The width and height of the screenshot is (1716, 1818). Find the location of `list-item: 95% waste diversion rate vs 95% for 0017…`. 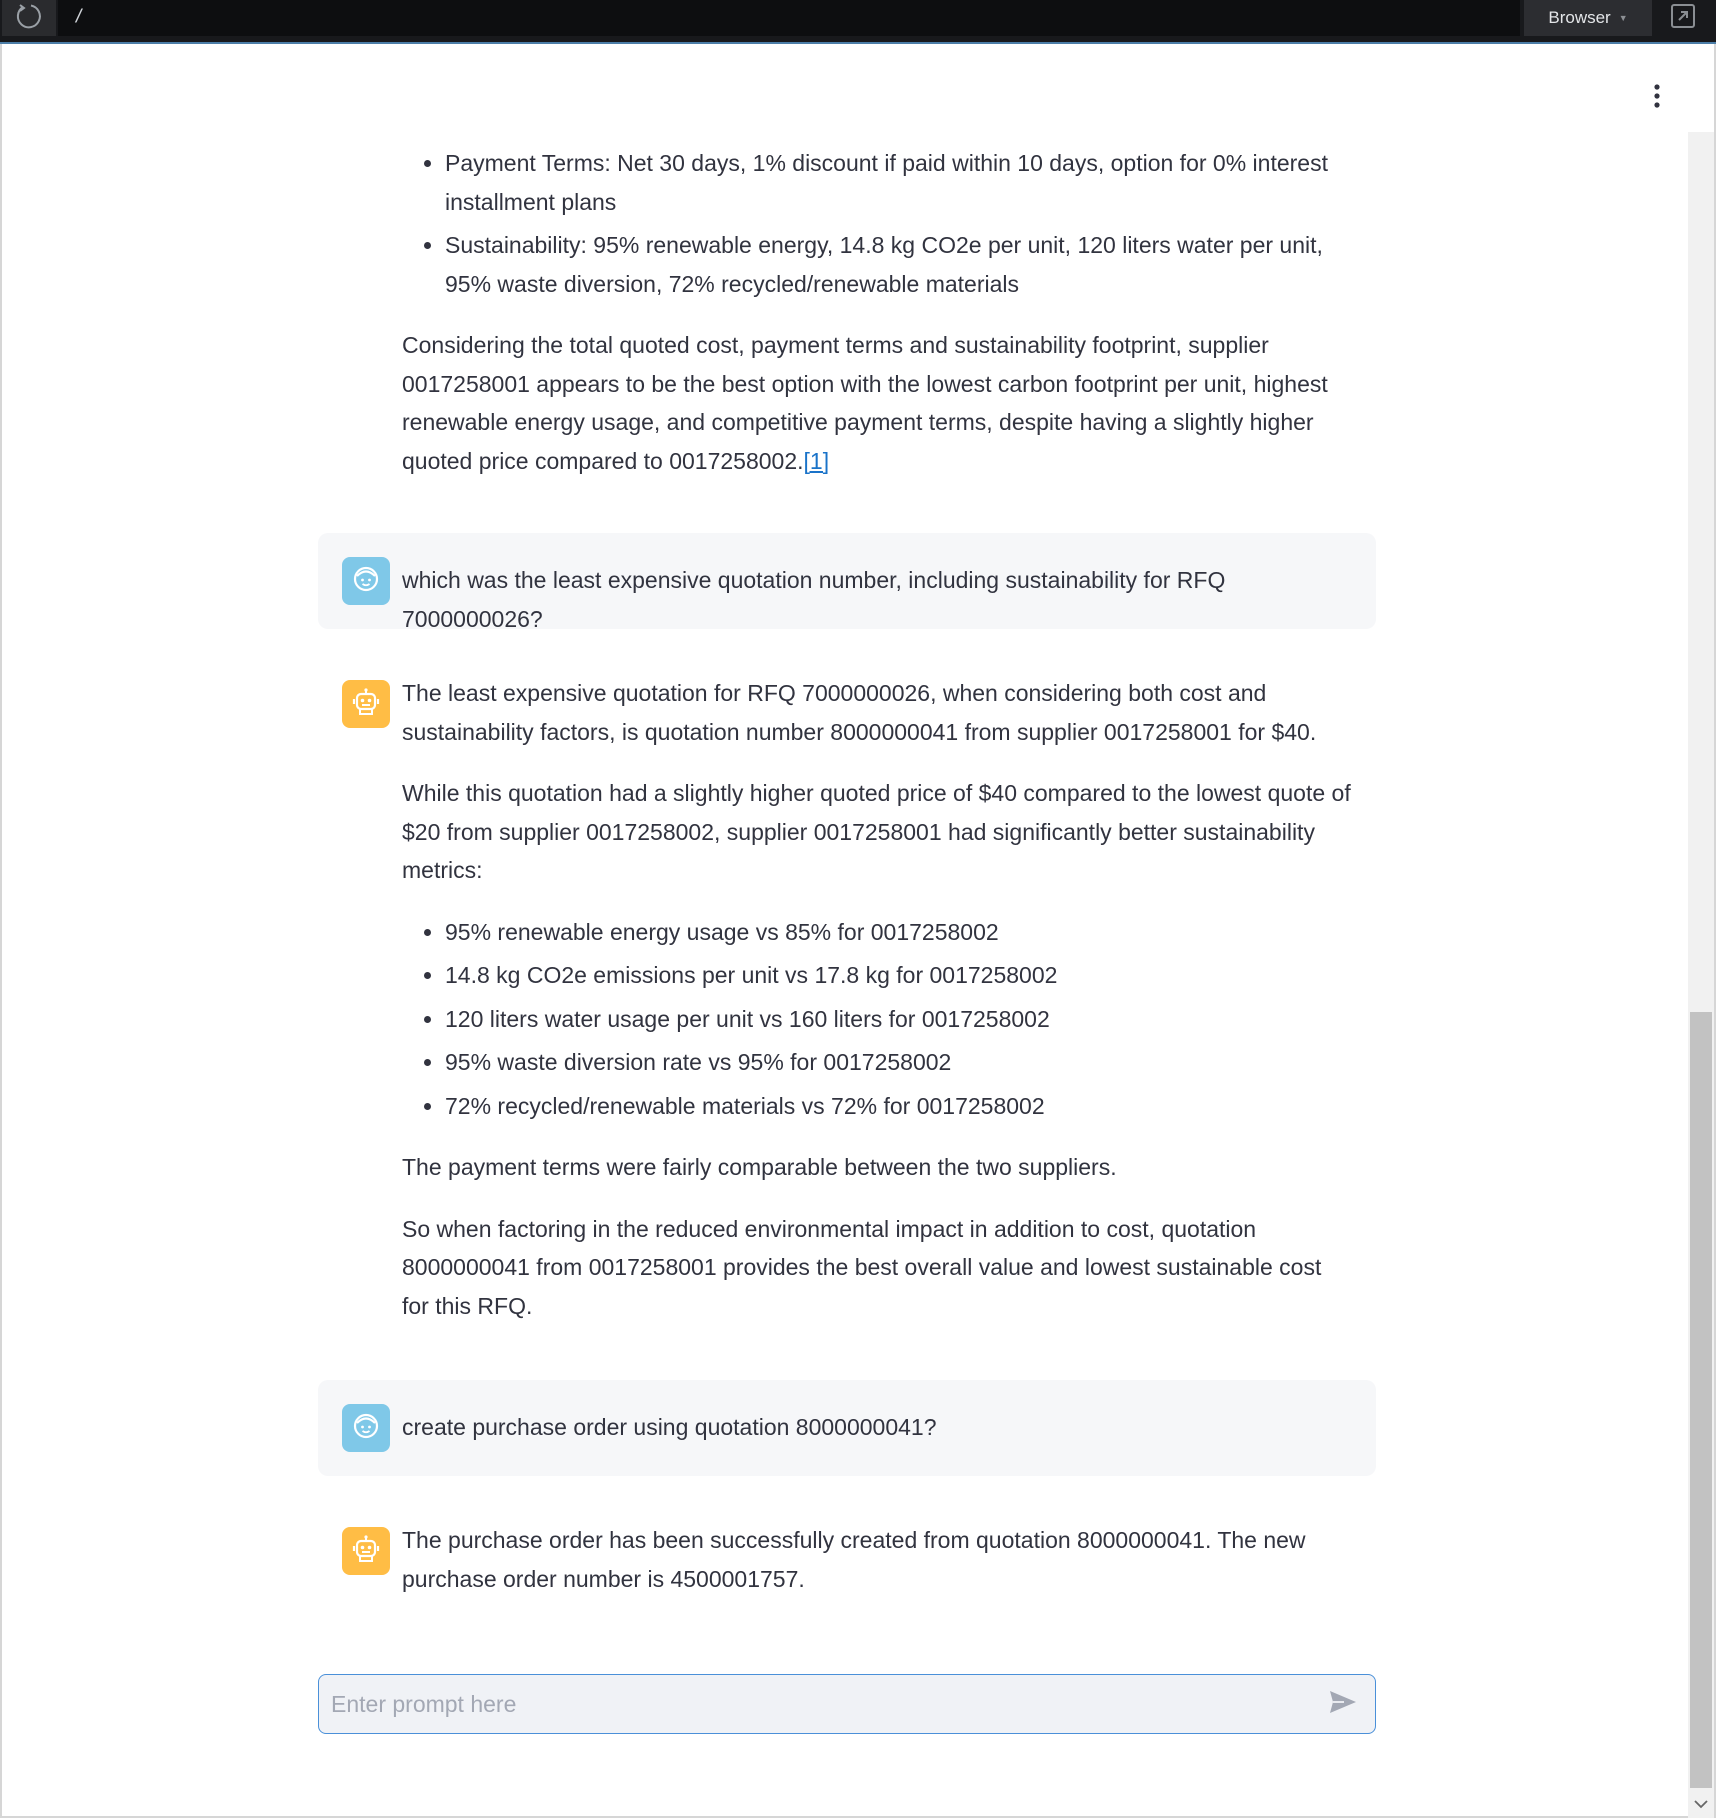

list-item: 95% waste diversion rate vs 95% for 0017… is located at coordinates (898, 1062).